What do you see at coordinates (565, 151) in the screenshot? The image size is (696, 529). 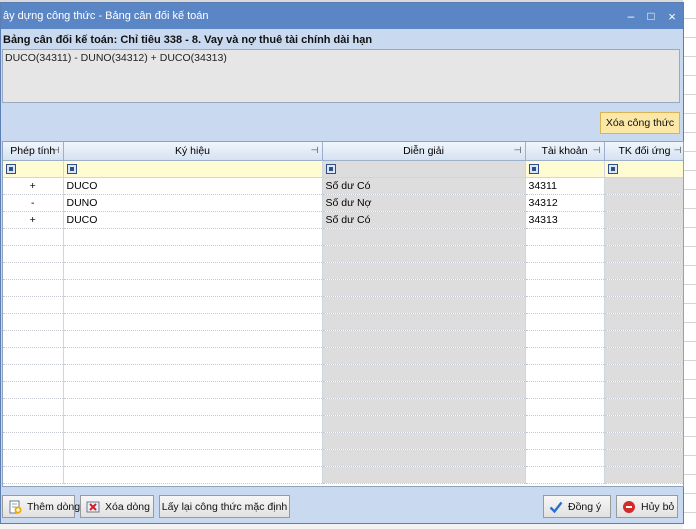 I see `column-header-account: Tài khoản ⊣` at bounding box center [565, 151].